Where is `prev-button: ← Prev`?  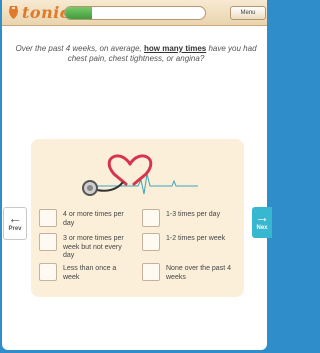
prev-button: ← Prev is located at coordinates (15, 223).